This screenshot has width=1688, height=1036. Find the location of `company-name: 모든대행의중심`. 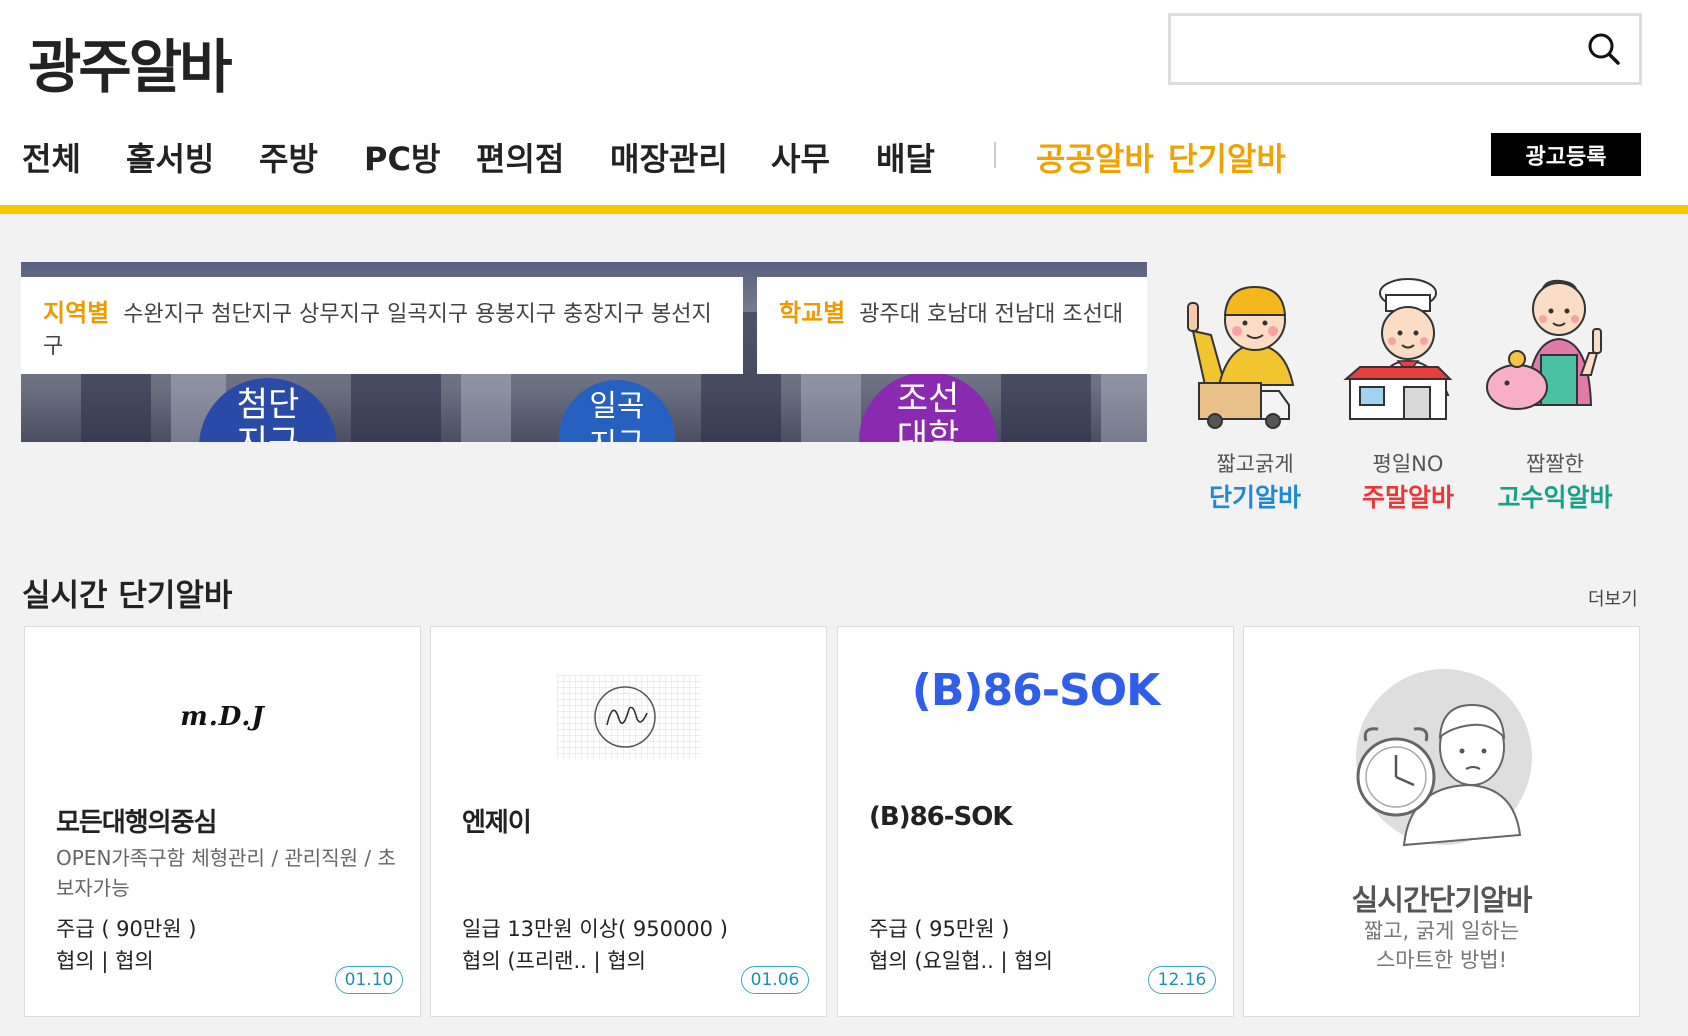

company-name: 모든대행의중심 is located at coordinates (136, 823).